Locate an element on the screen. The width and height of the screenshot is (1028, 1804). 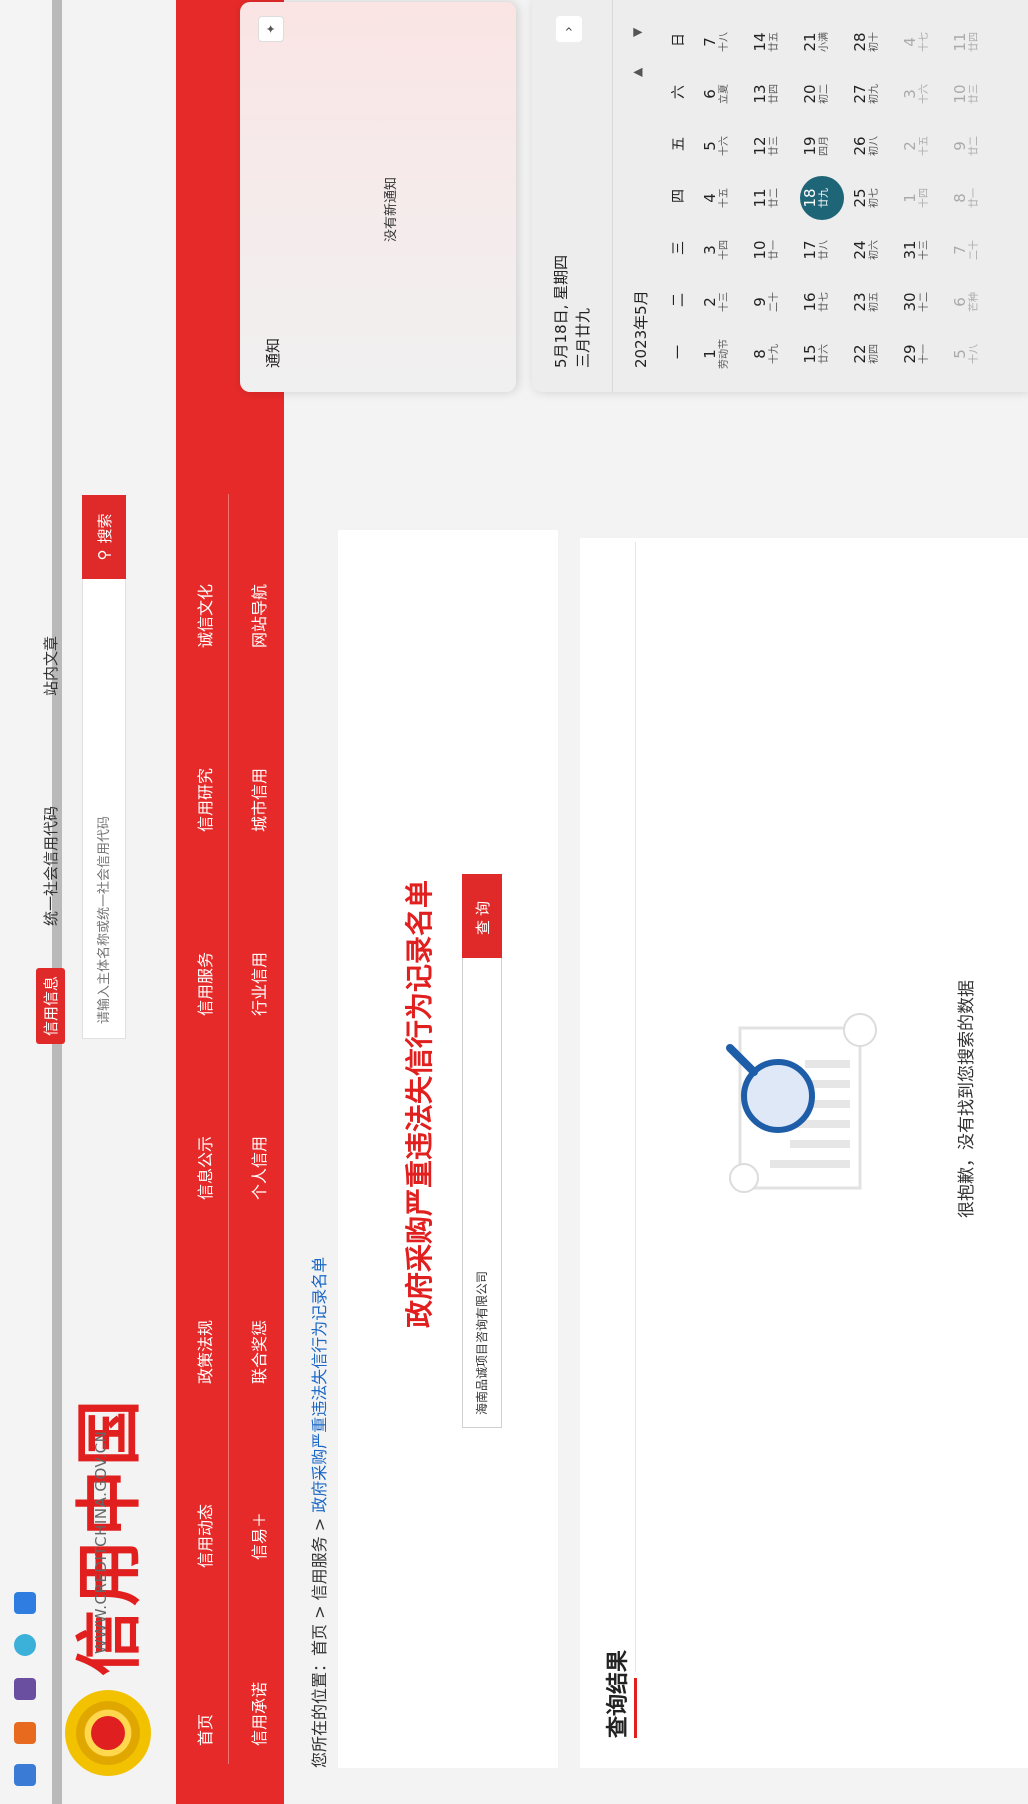
calendar-day: 4 十五 is located at coordinates (725, 198).